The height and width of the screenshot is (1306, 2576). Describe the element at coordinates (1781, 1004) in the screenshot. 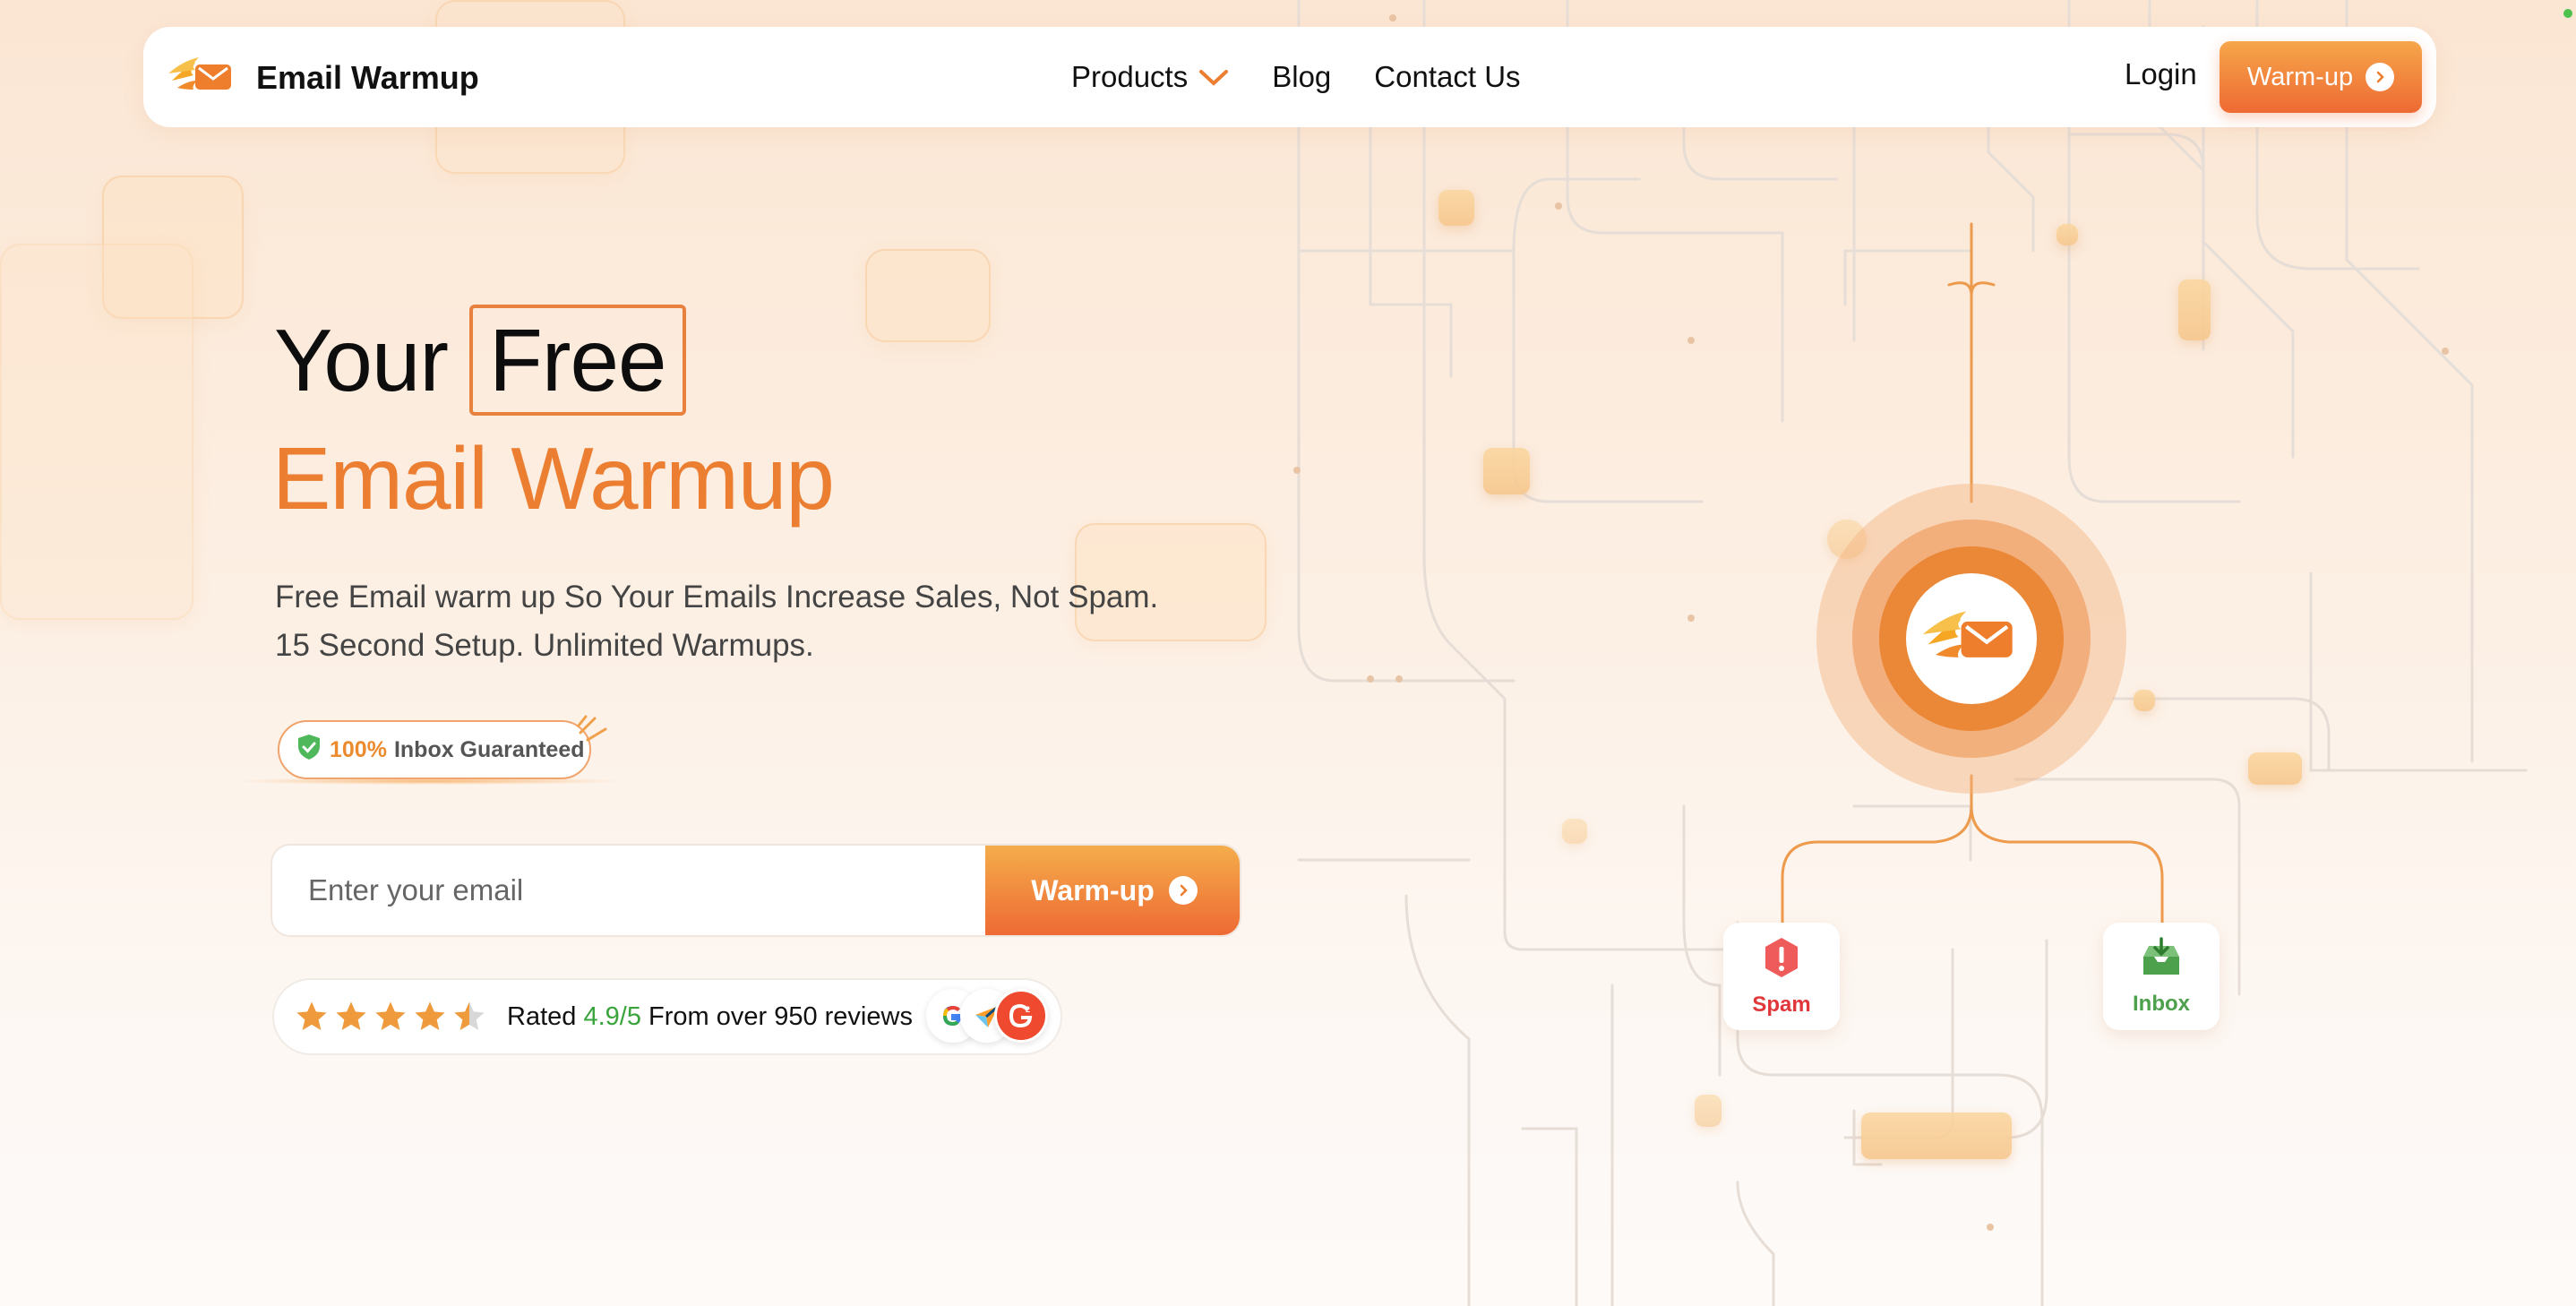

I see `spam-label: Spam` at that location.